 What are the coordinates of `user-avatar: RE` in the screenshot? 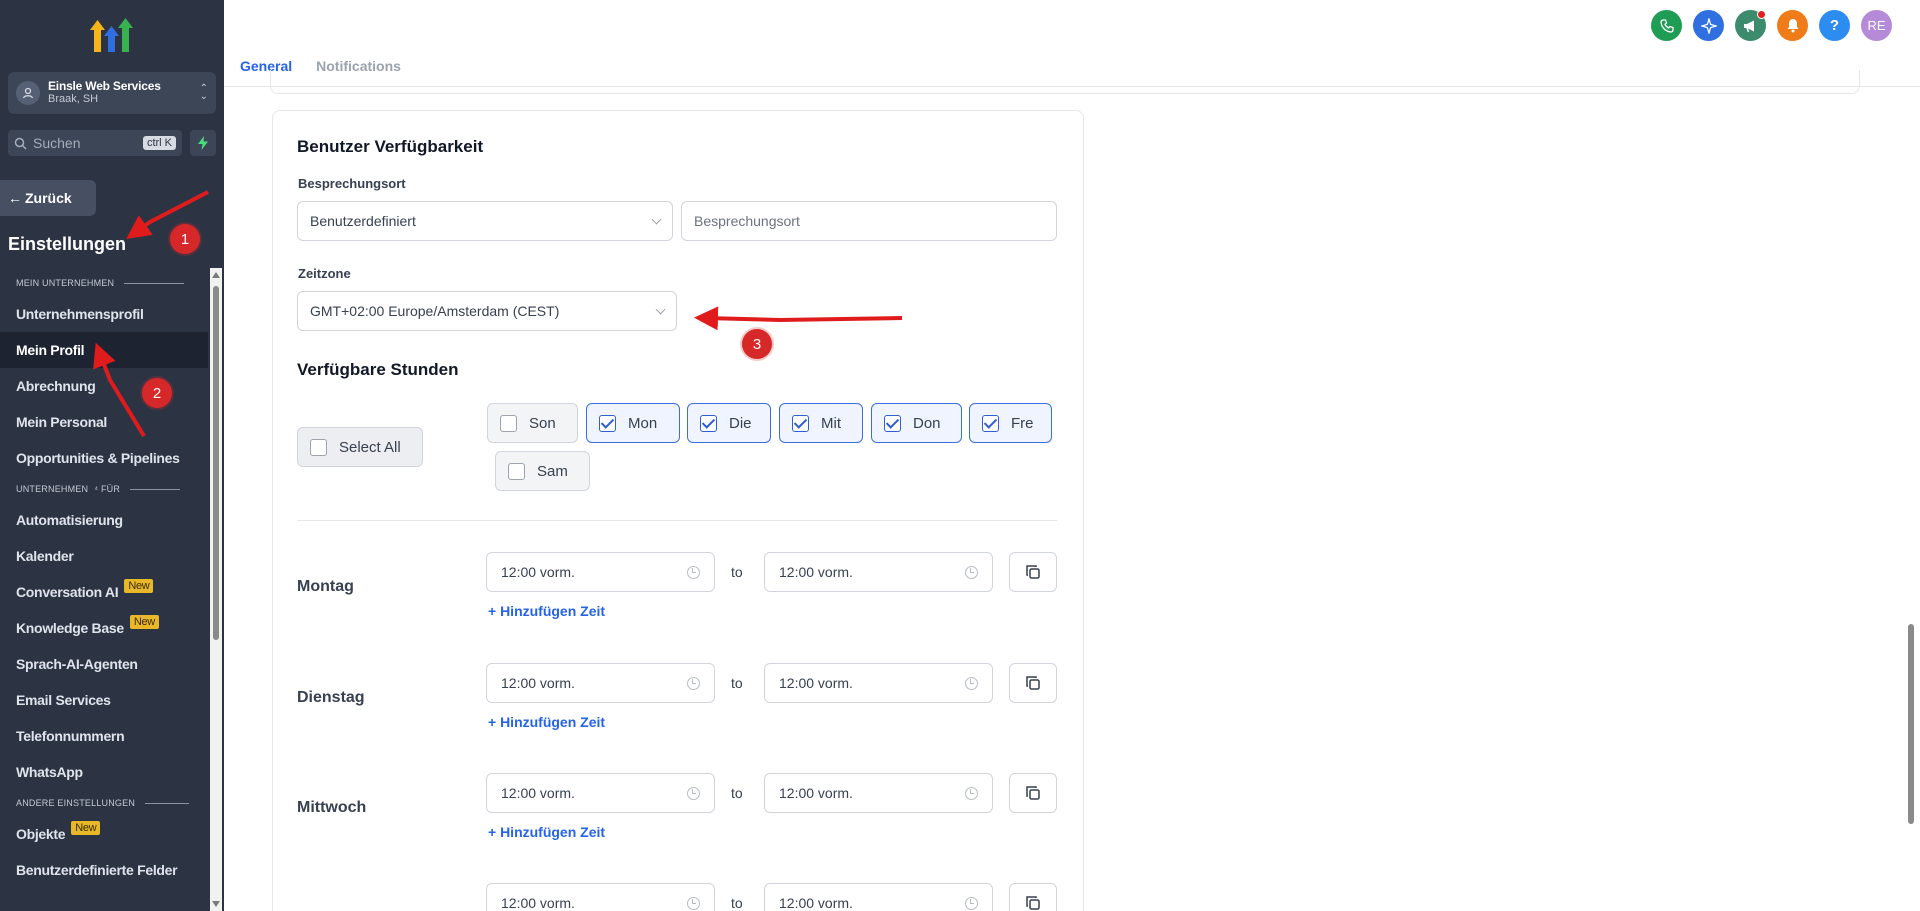 It's located at (1876, 25).